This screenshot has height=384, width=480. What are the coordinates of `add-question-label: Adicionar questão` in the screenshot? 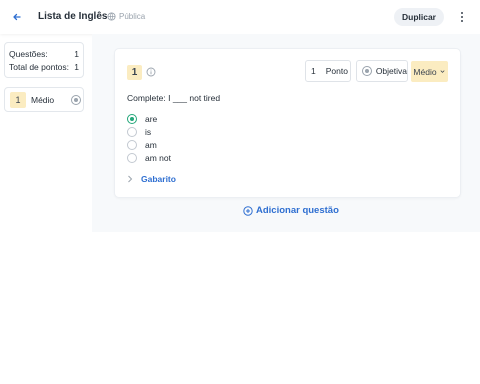 It's located at (297, 210).